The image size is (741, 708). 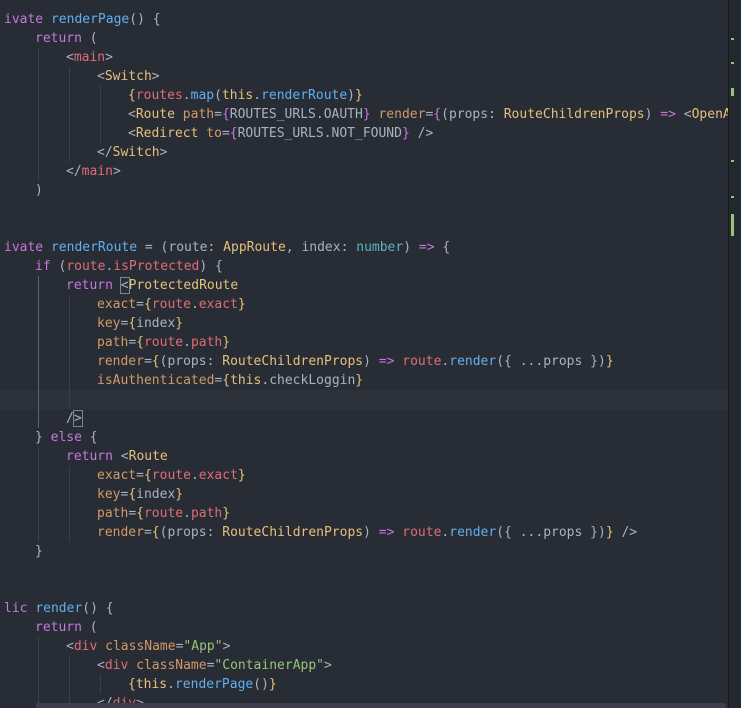 I want to click on code-line: isAuthenticated={this.checkLoggin}, so click(x=364, y=380).